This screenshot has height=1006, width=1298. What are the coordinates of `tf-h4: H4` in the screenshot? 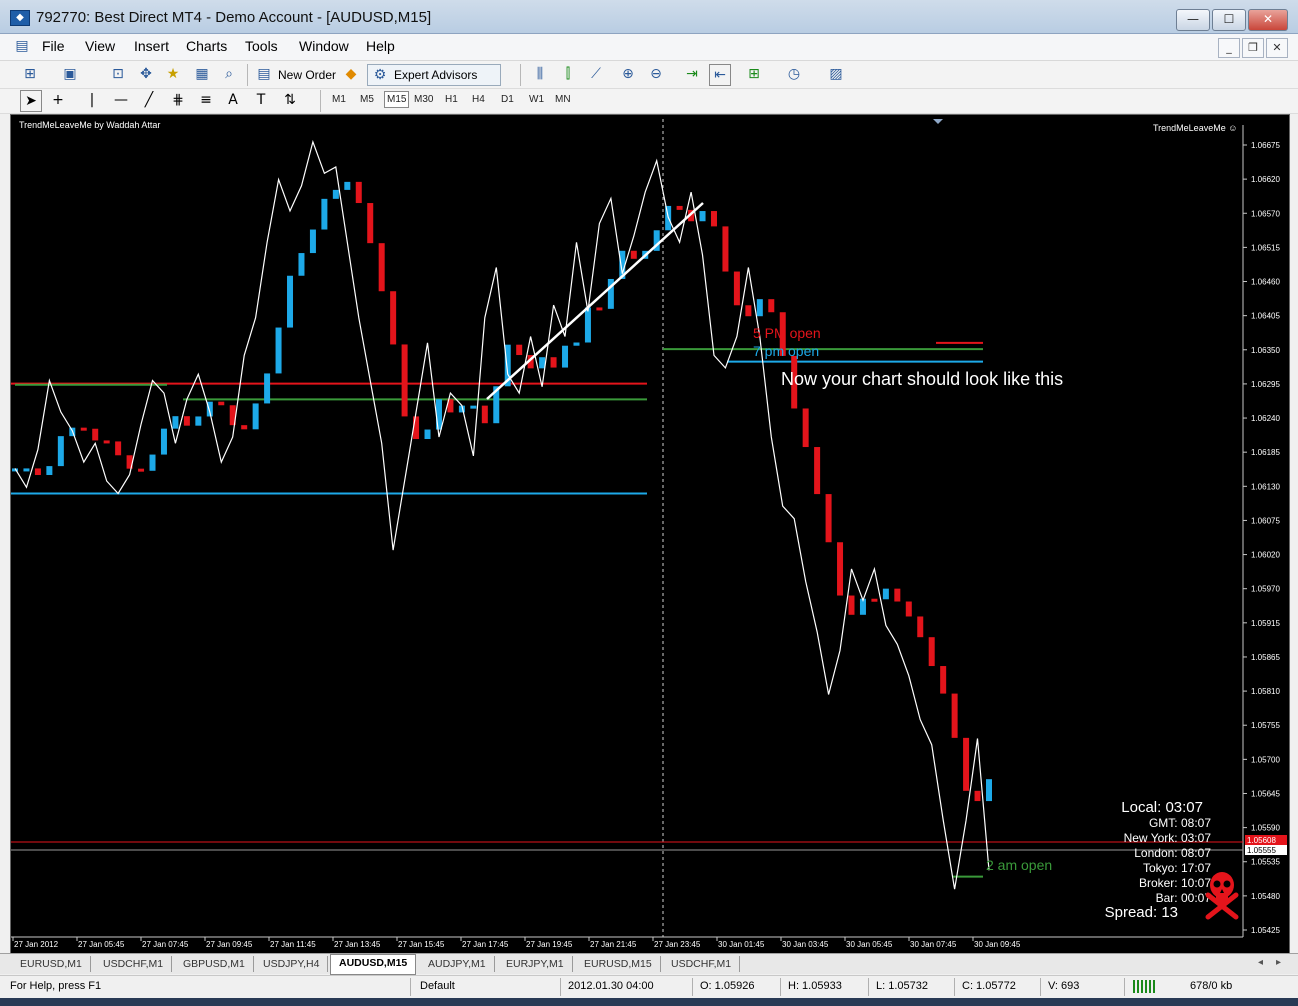 It's located at (478, 99).